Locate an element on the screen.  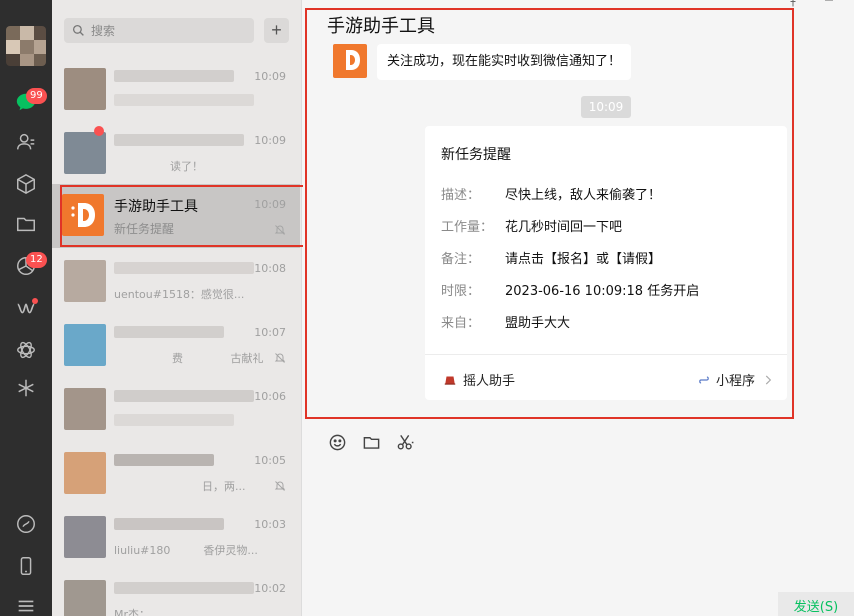
box-icon is located at coordinates (26, 184).